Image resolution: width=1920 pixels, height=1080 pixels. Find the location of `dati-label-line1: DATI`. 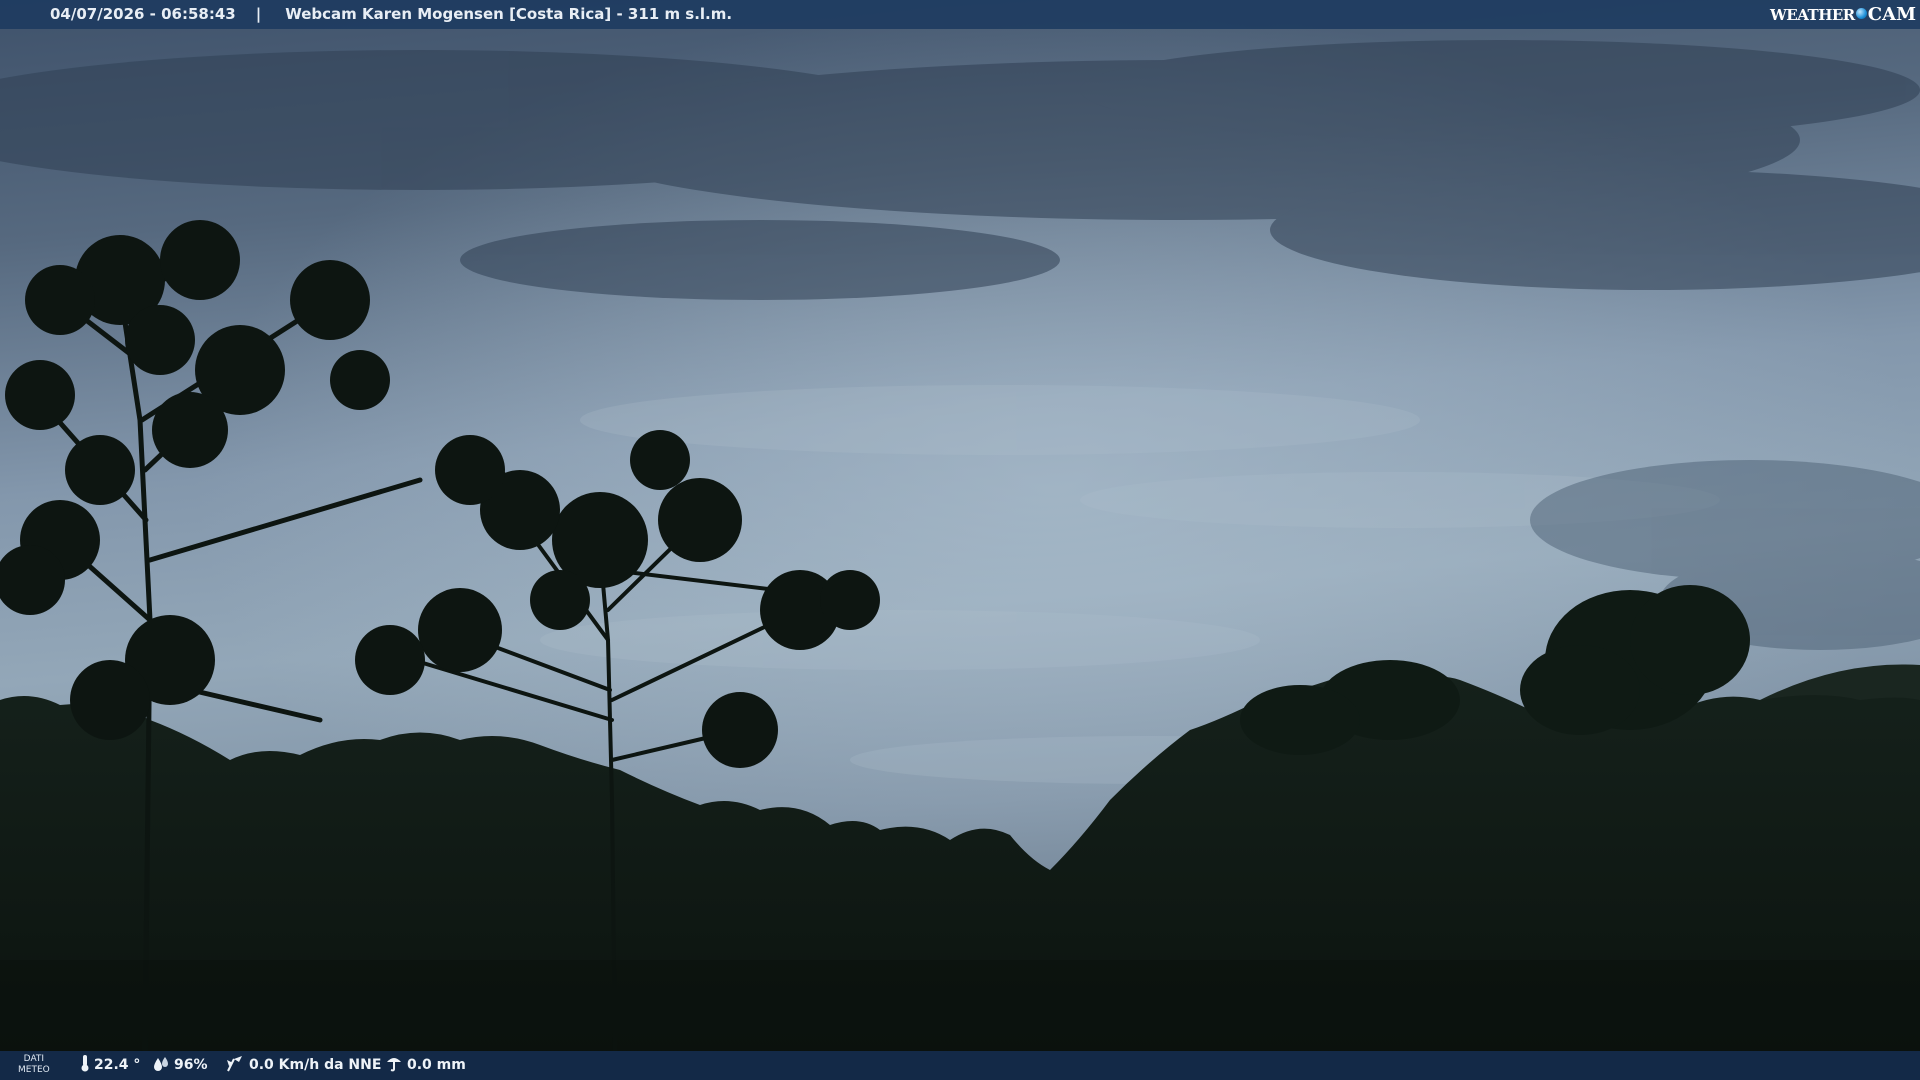

dati-label-line1: DATI is located at coordinates (34, 1059).